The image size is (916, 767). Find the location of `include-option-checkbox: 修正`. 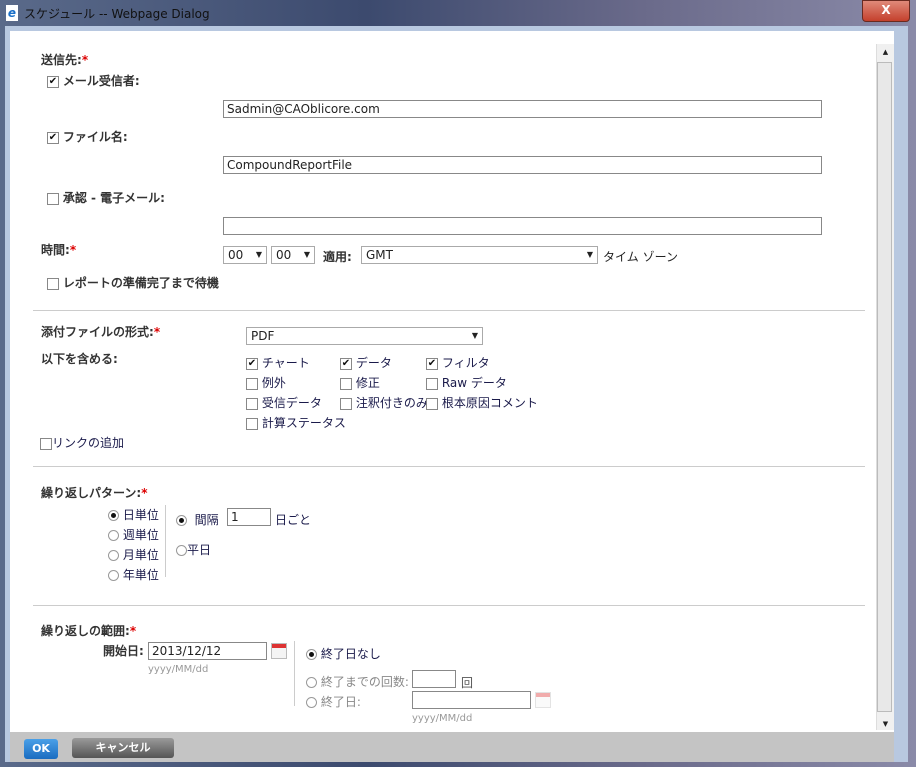

include-option-checkbox: 修正 is located at coordinates (360, 382).